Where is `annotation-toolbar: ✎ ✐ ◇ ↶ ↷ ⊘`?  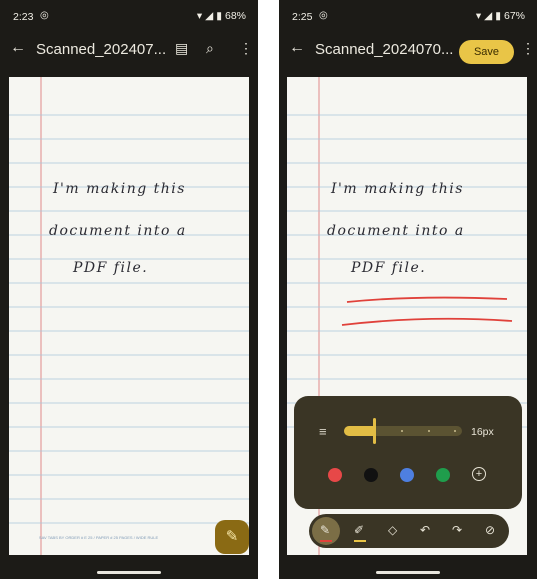 annotation-toolbar: ✎ ✐ ◇ ↶ ↷ ⊘ is located at coordinates (409, 531).